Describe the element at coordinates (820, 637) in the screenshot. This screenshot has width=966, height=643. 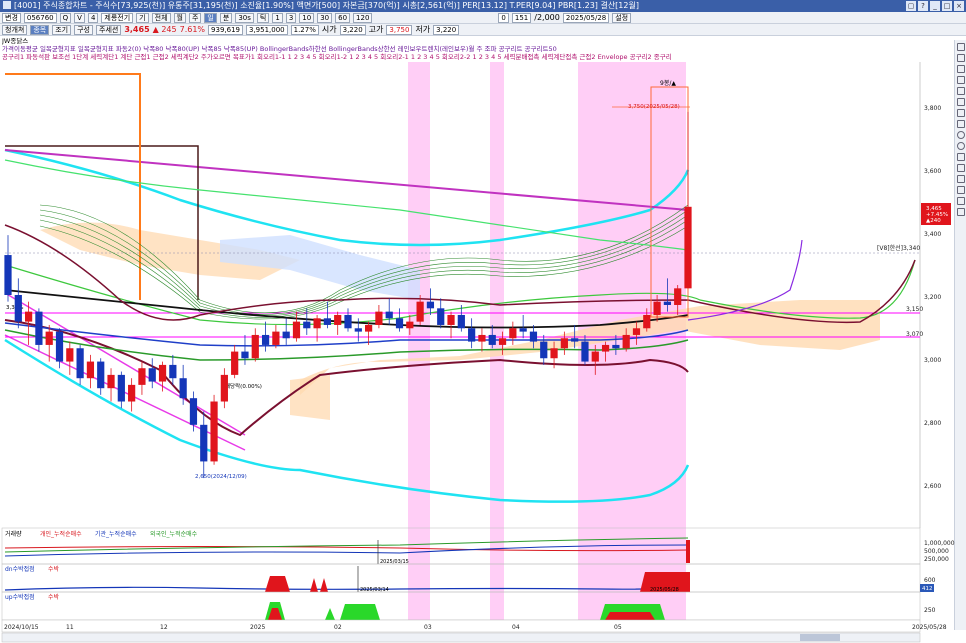
I see `scrollbar-thumb` at that location.